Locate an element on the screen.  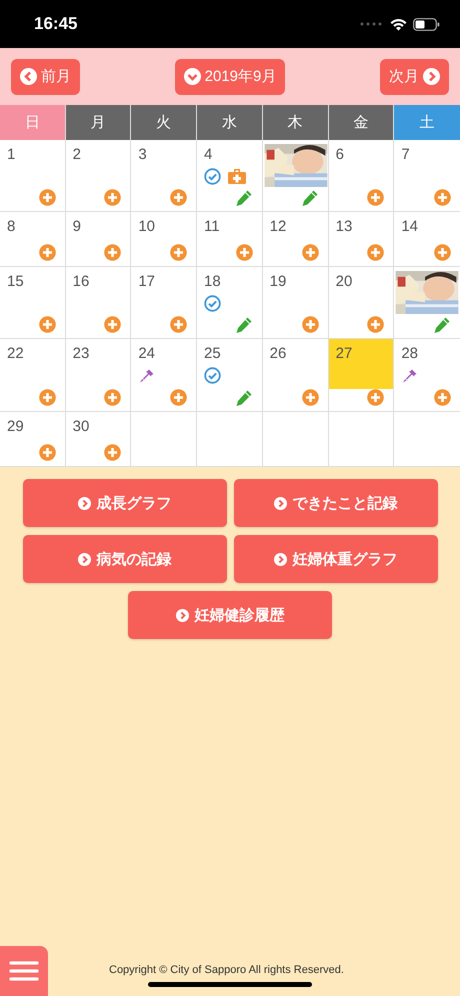
day-number: 27 is located at coordinates (344, 354).